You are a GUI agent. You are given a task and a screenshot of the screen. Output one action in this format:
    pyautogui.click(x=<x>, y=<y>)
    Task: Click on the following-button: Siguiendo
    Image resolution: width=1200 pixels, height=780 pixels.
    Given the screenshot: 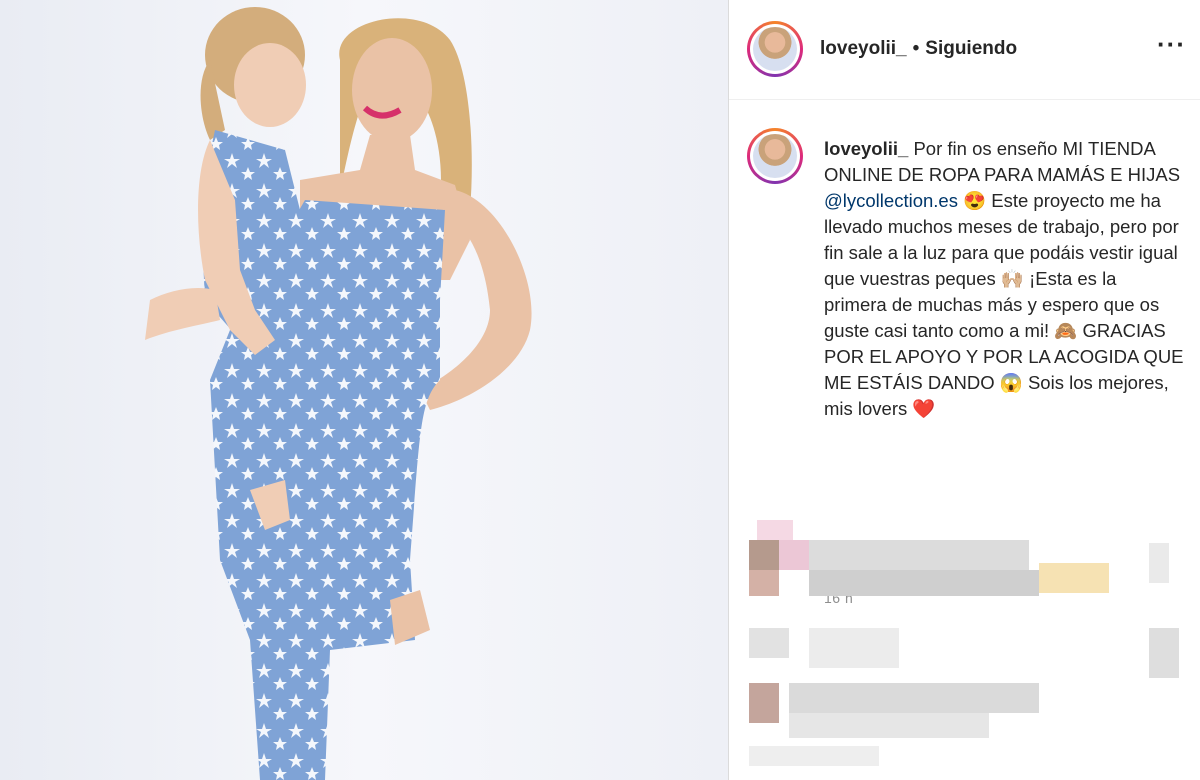 What is the action you would take?
    pyautogui.click(x=971, y=48)
    